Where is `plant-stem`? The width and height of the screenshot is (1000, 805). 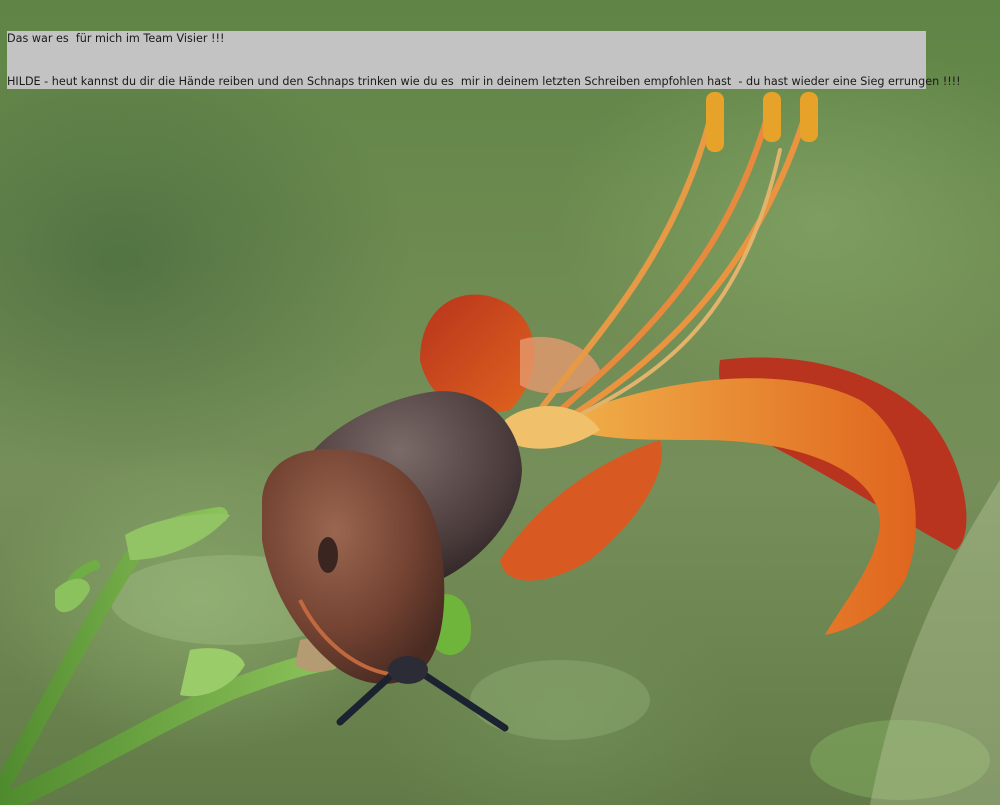 plant-stem is located at coordinates (170, 727).